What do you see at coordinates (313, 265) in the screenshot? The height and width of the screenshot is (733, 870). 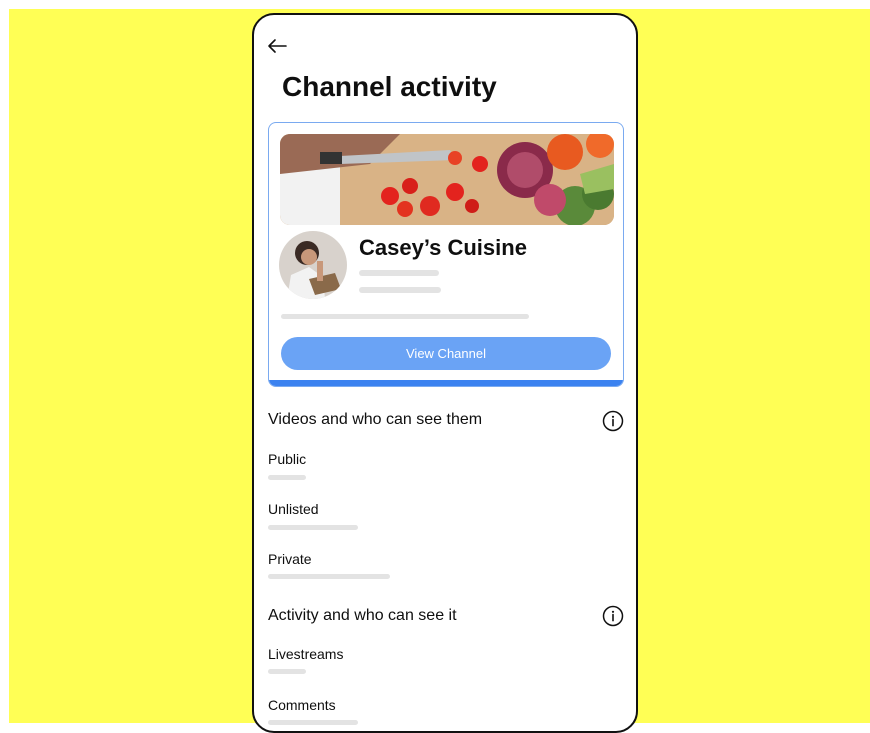 I see `channel-avatar` at bounding box center [313, 265].